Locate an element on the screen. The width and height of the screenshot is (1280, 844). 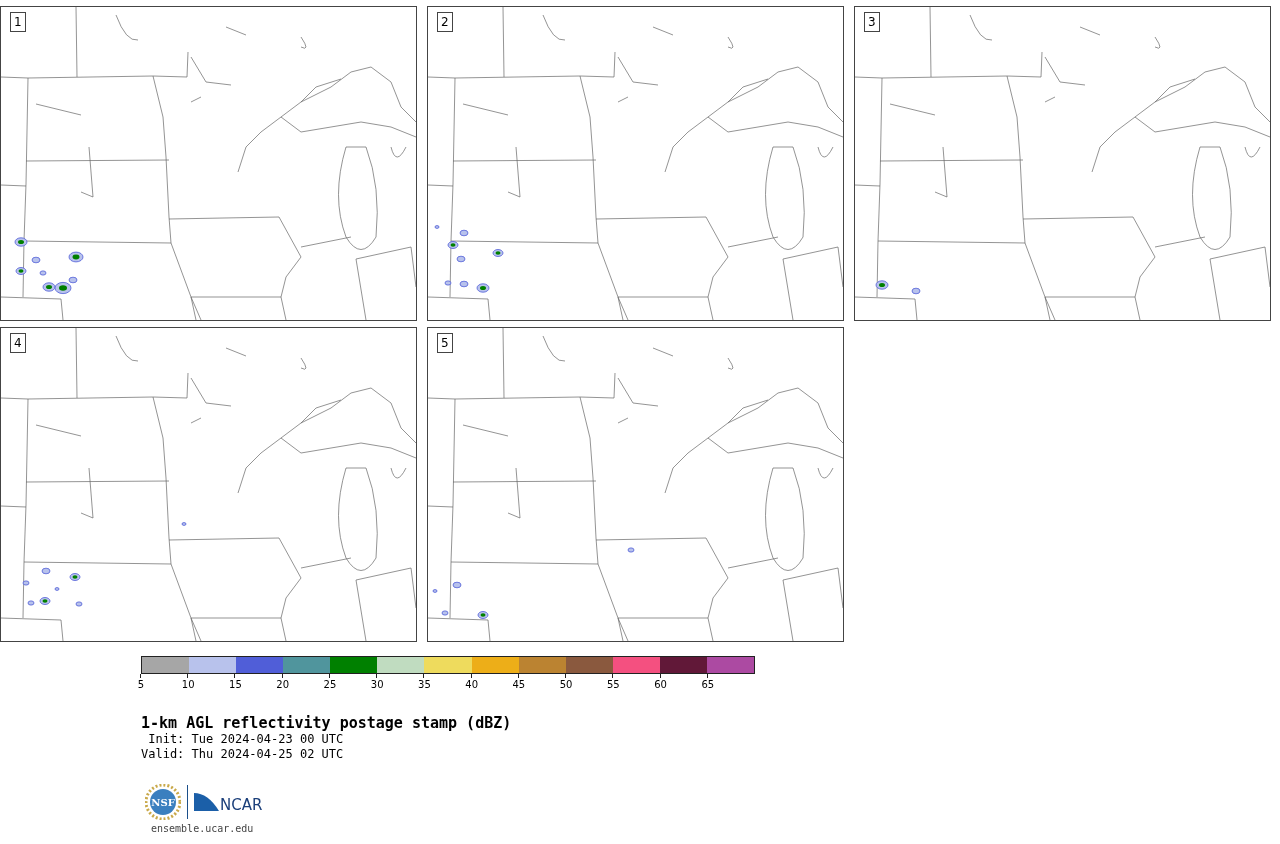
tick-label: 40 is located at coordinates (471, 684).